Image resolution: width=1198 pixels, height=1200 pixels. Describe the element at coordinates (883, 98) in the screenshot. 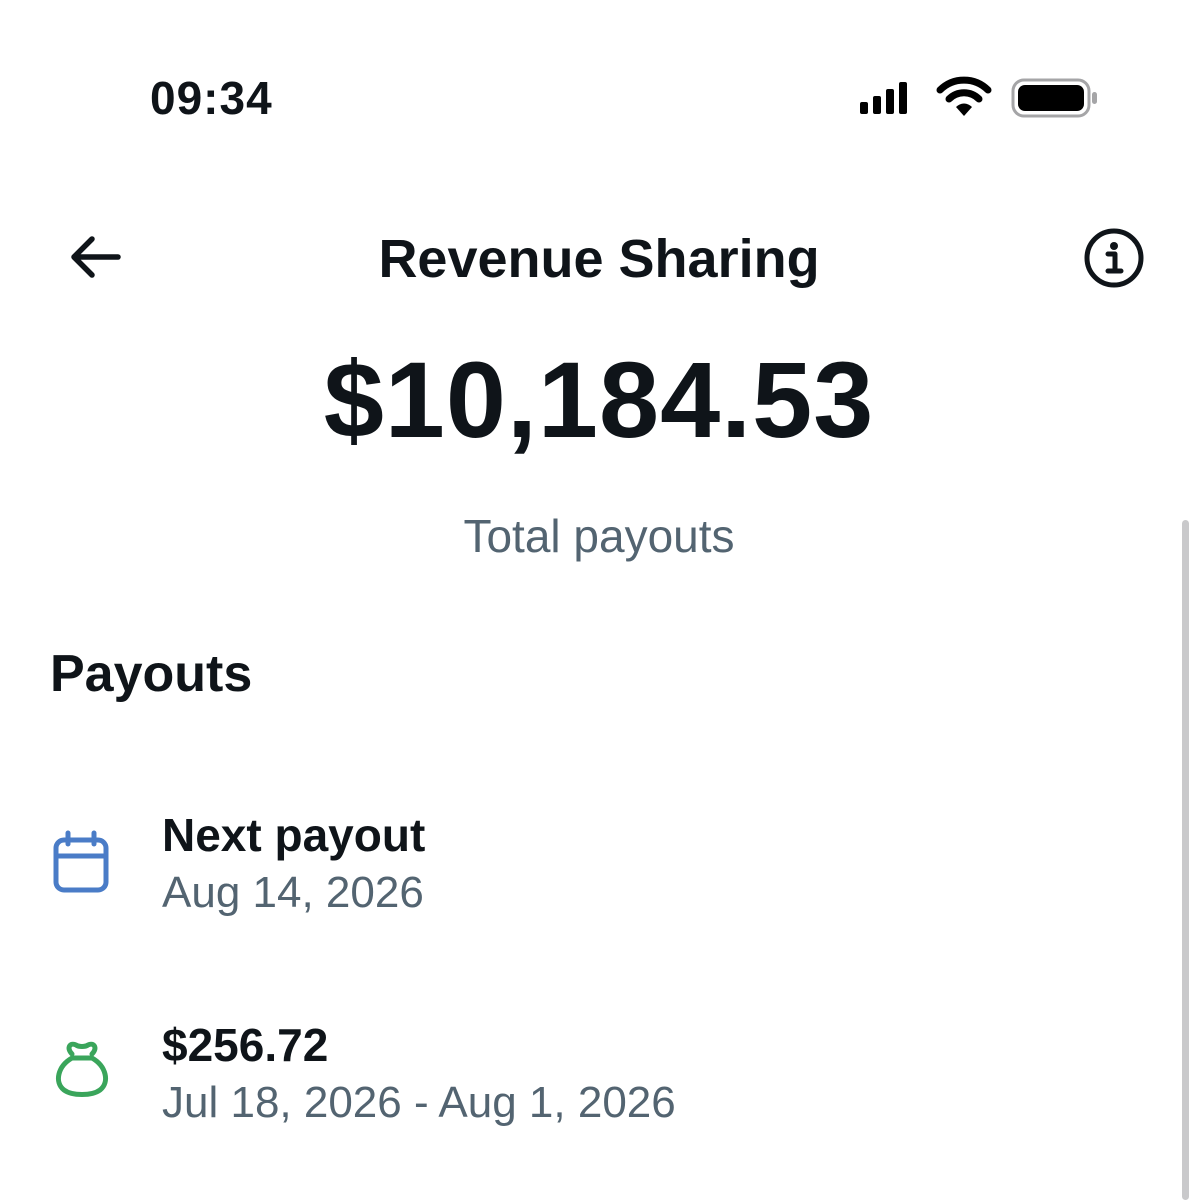

I see `signal-icon` at that location.